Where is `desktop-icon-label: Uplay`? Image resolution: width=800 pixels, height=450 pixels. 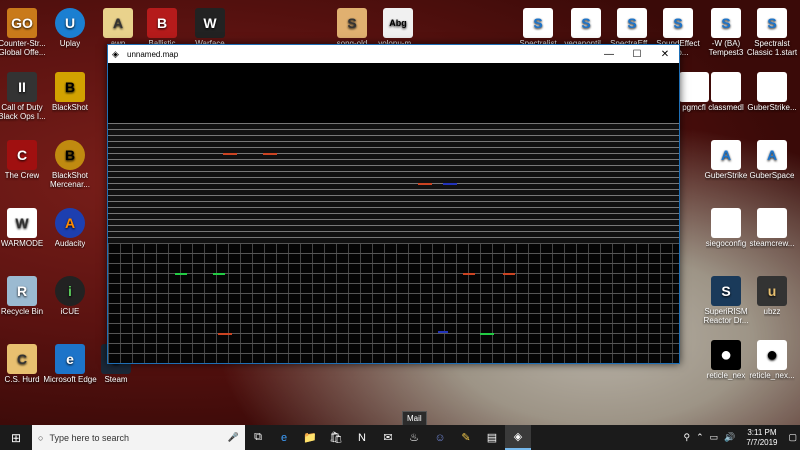
desktop-icon-label: Uplay is located at coordinates (70, 44).